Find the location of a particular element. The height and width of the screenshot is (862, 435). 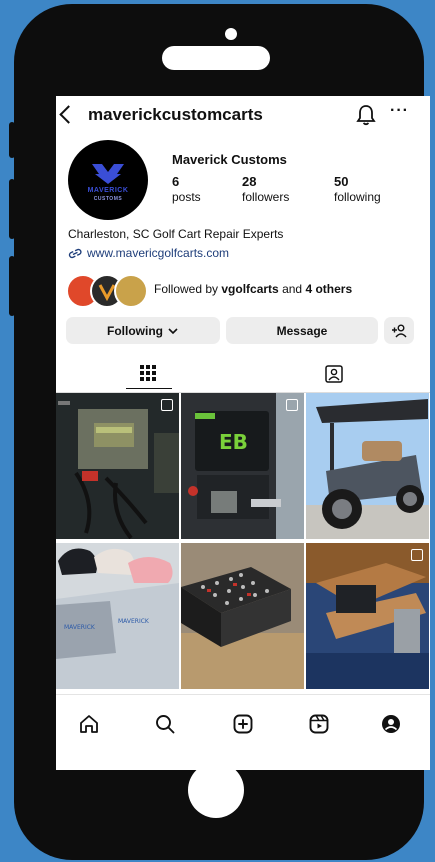

front-camera is located at coordinates (231, 34).